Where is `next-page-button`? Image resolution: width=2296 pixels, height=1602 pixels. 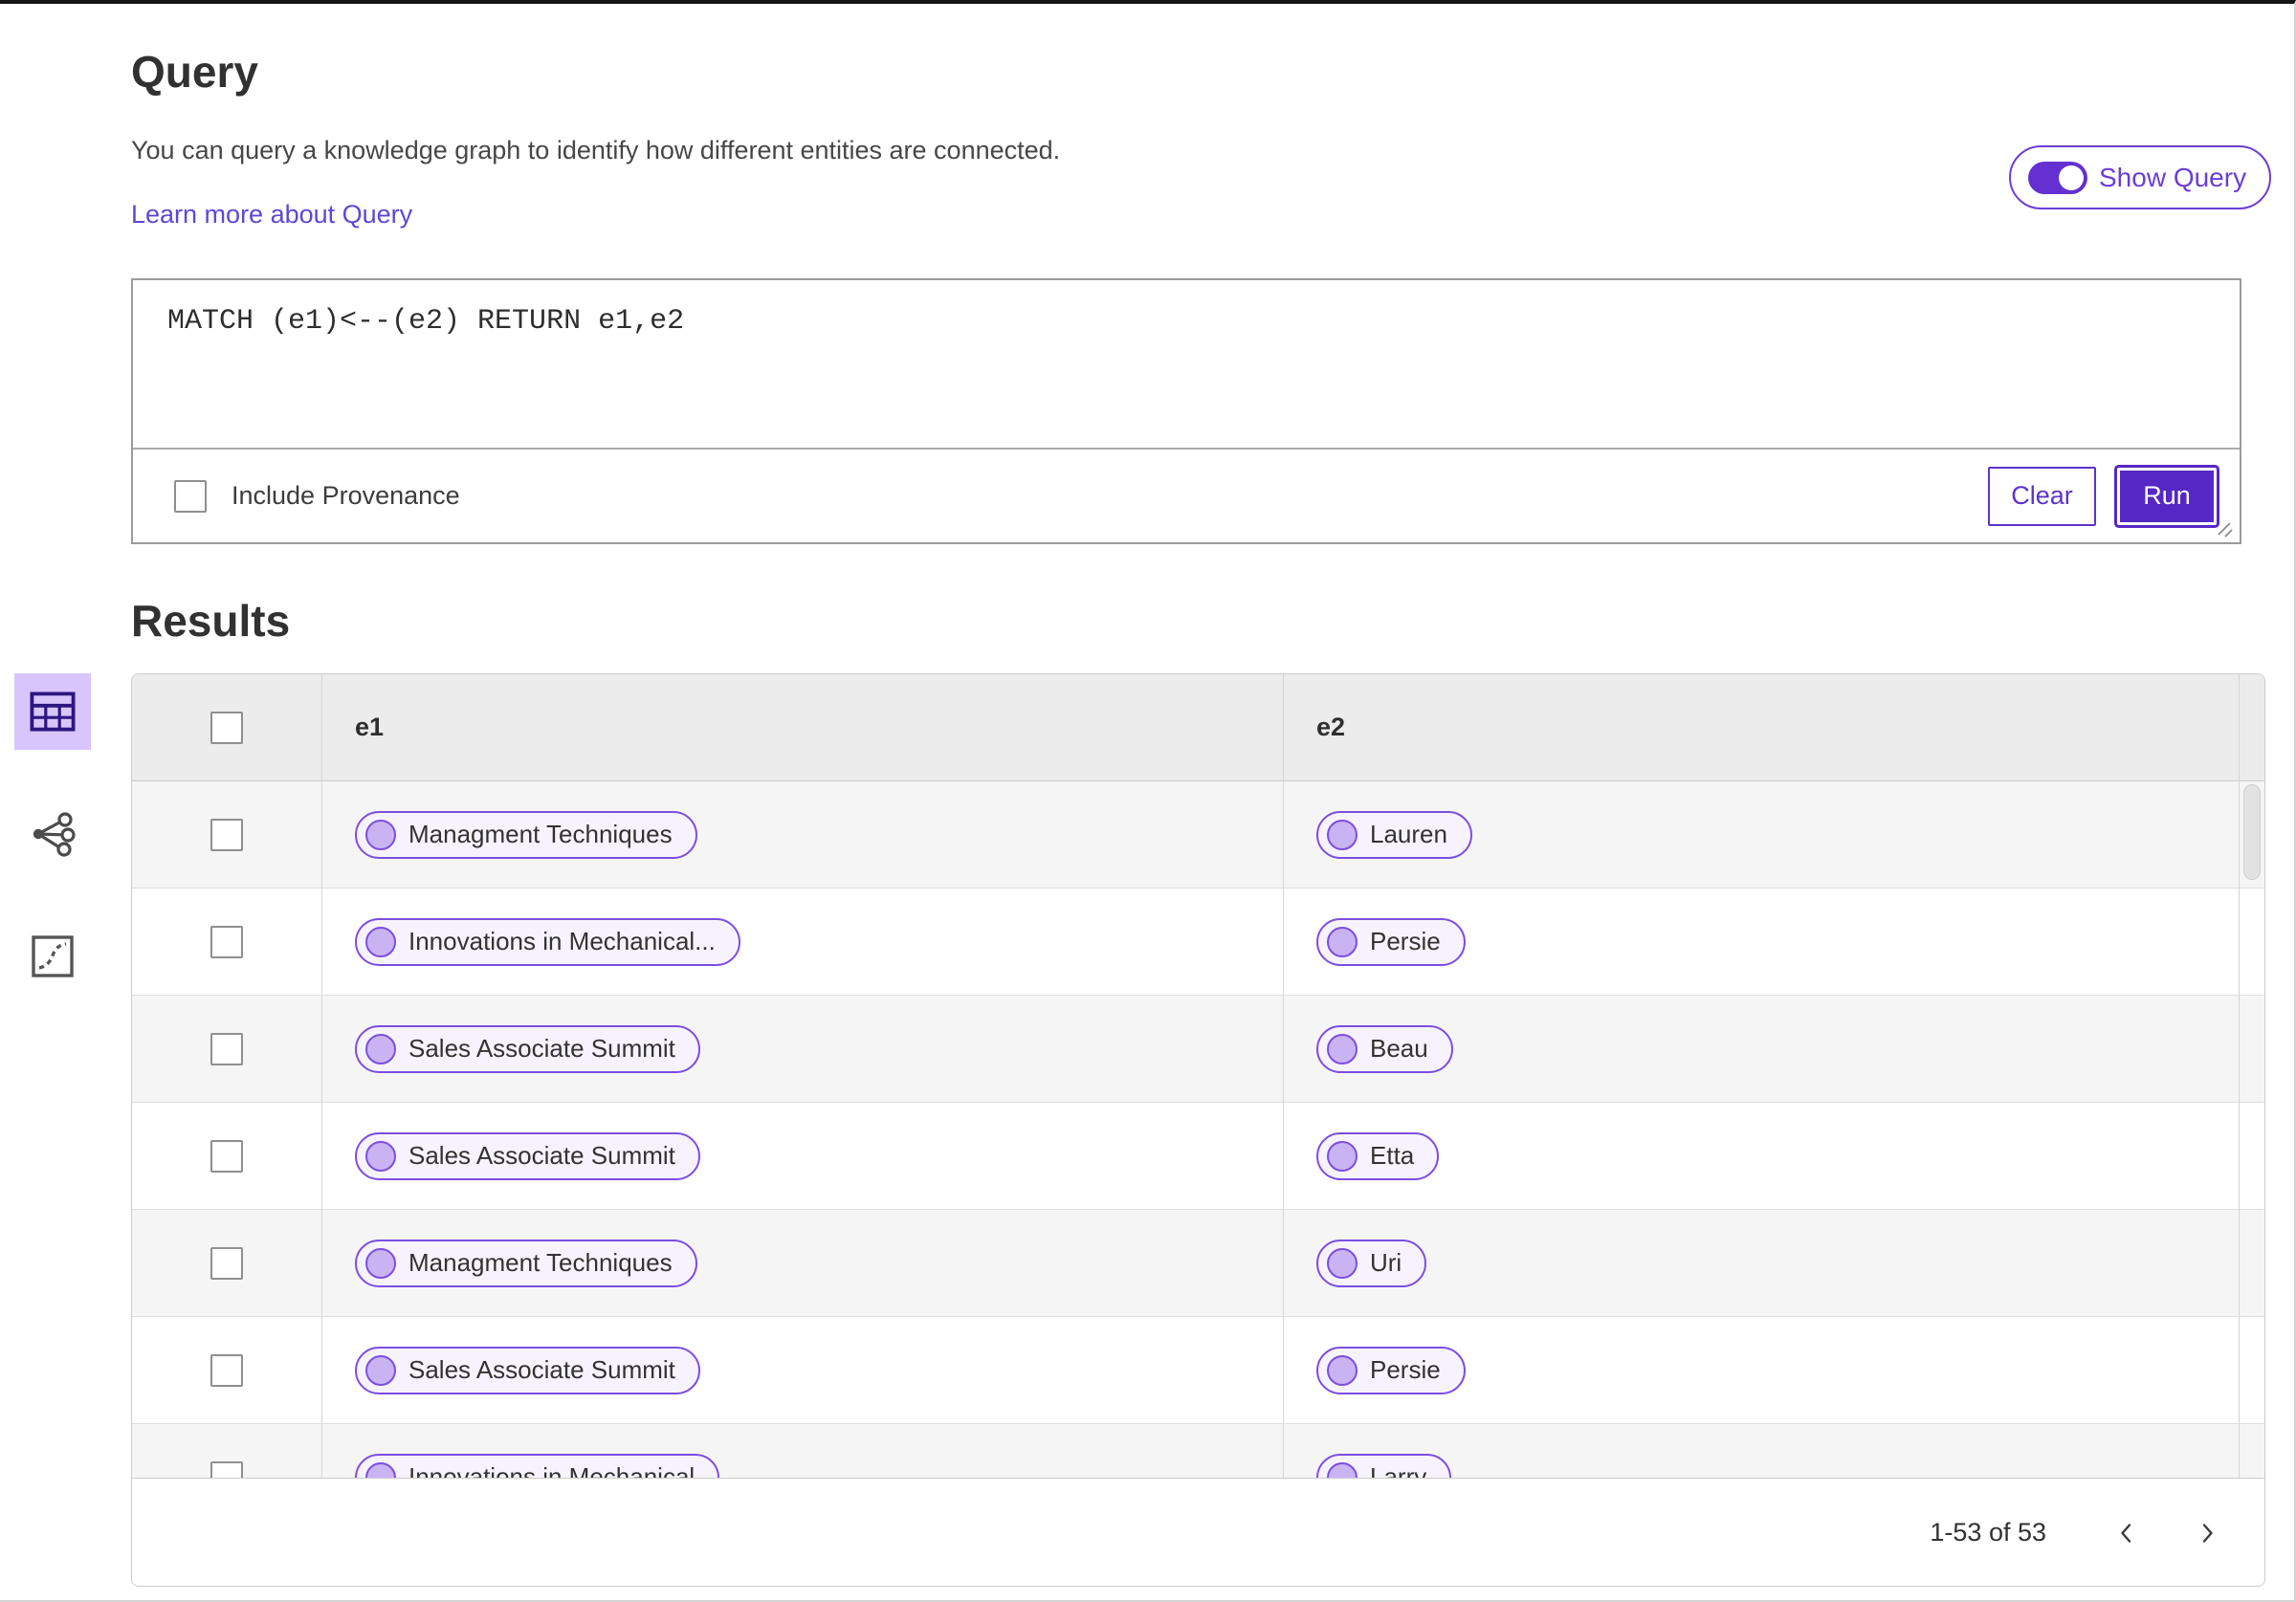
next-page-button is located at coordinates (2207, 1533).